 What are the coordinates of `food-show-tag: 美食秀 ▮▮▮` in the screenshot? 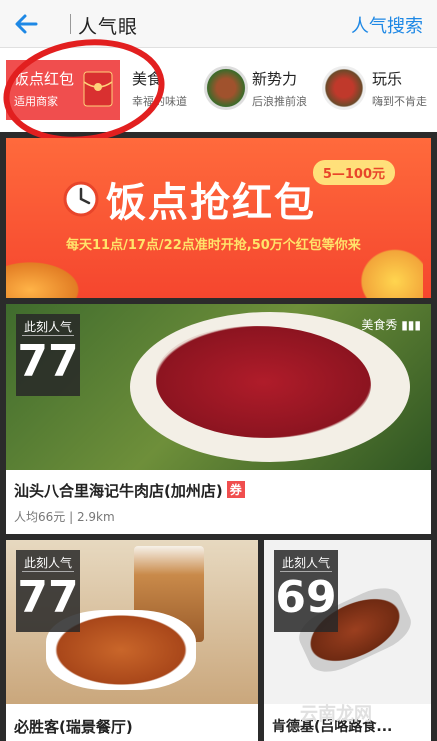 It's located at (391, 324).